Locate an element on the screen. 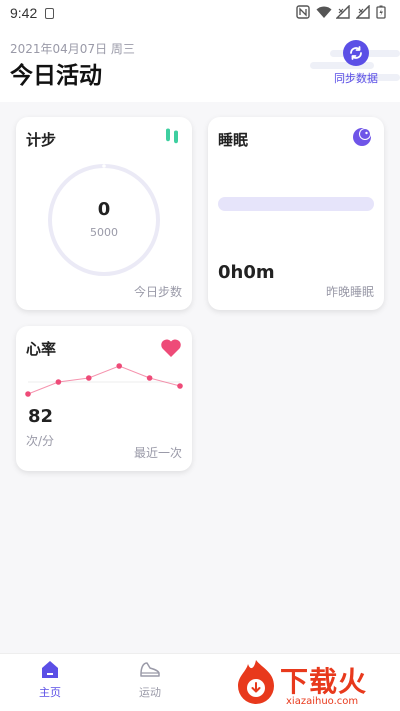 This screenshot has width=400, height=711. tab-sport: 运动 is located at coordinates (150, 683).